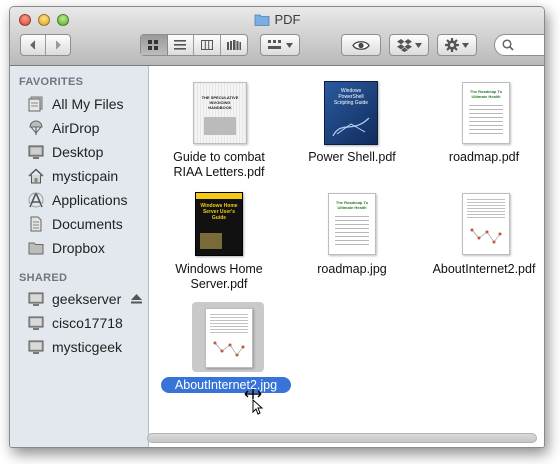 The image size is (560, 464). I want to click on sidebar-item-cisco17718: cisco17718, so click(75, 323).